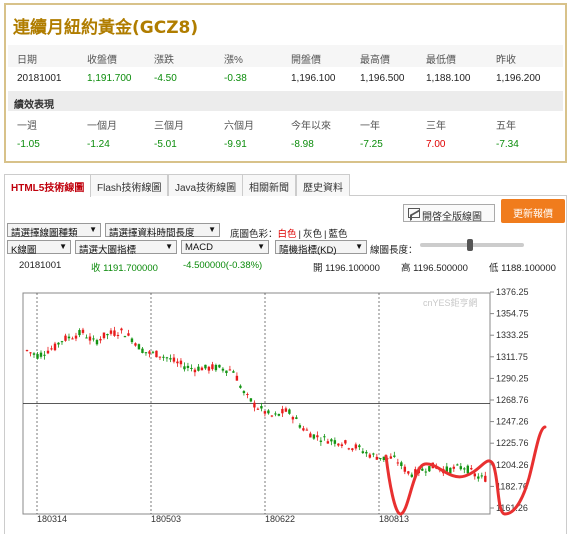 The width and height of the screenshot is (585, 534). What do you see at coordinates (311, 126) in the screenshot?
I see `performance-header-cell-4: 今年以來` at bounding box center [311, 126].